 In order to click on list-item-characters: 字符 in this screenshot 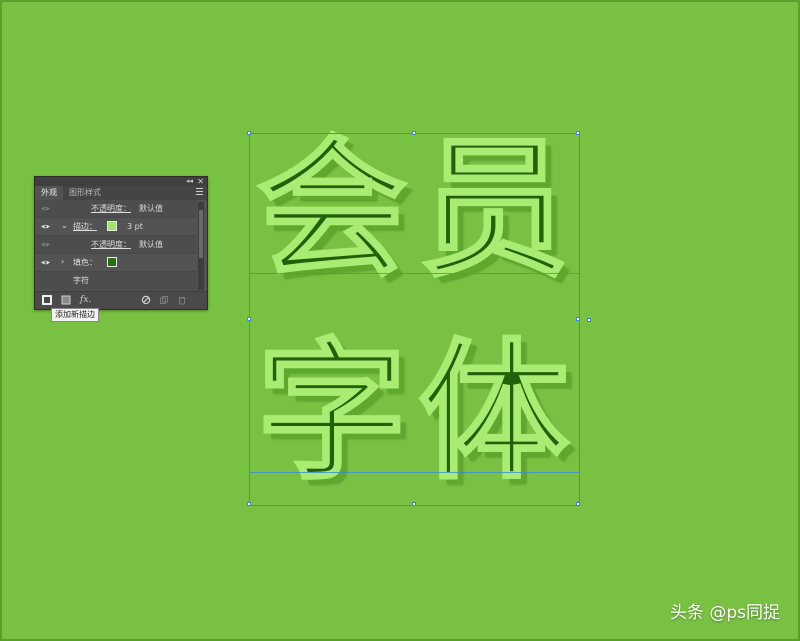, I will do `click(116, 281)`.